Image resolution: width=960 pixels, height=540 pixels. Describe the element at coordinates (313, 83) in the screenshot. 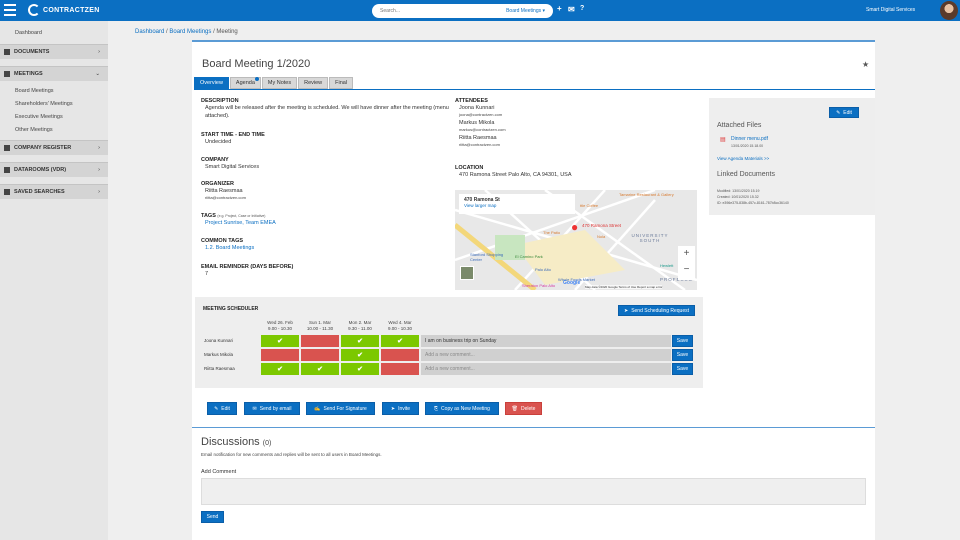

I see `tab-review: Review` at that location.